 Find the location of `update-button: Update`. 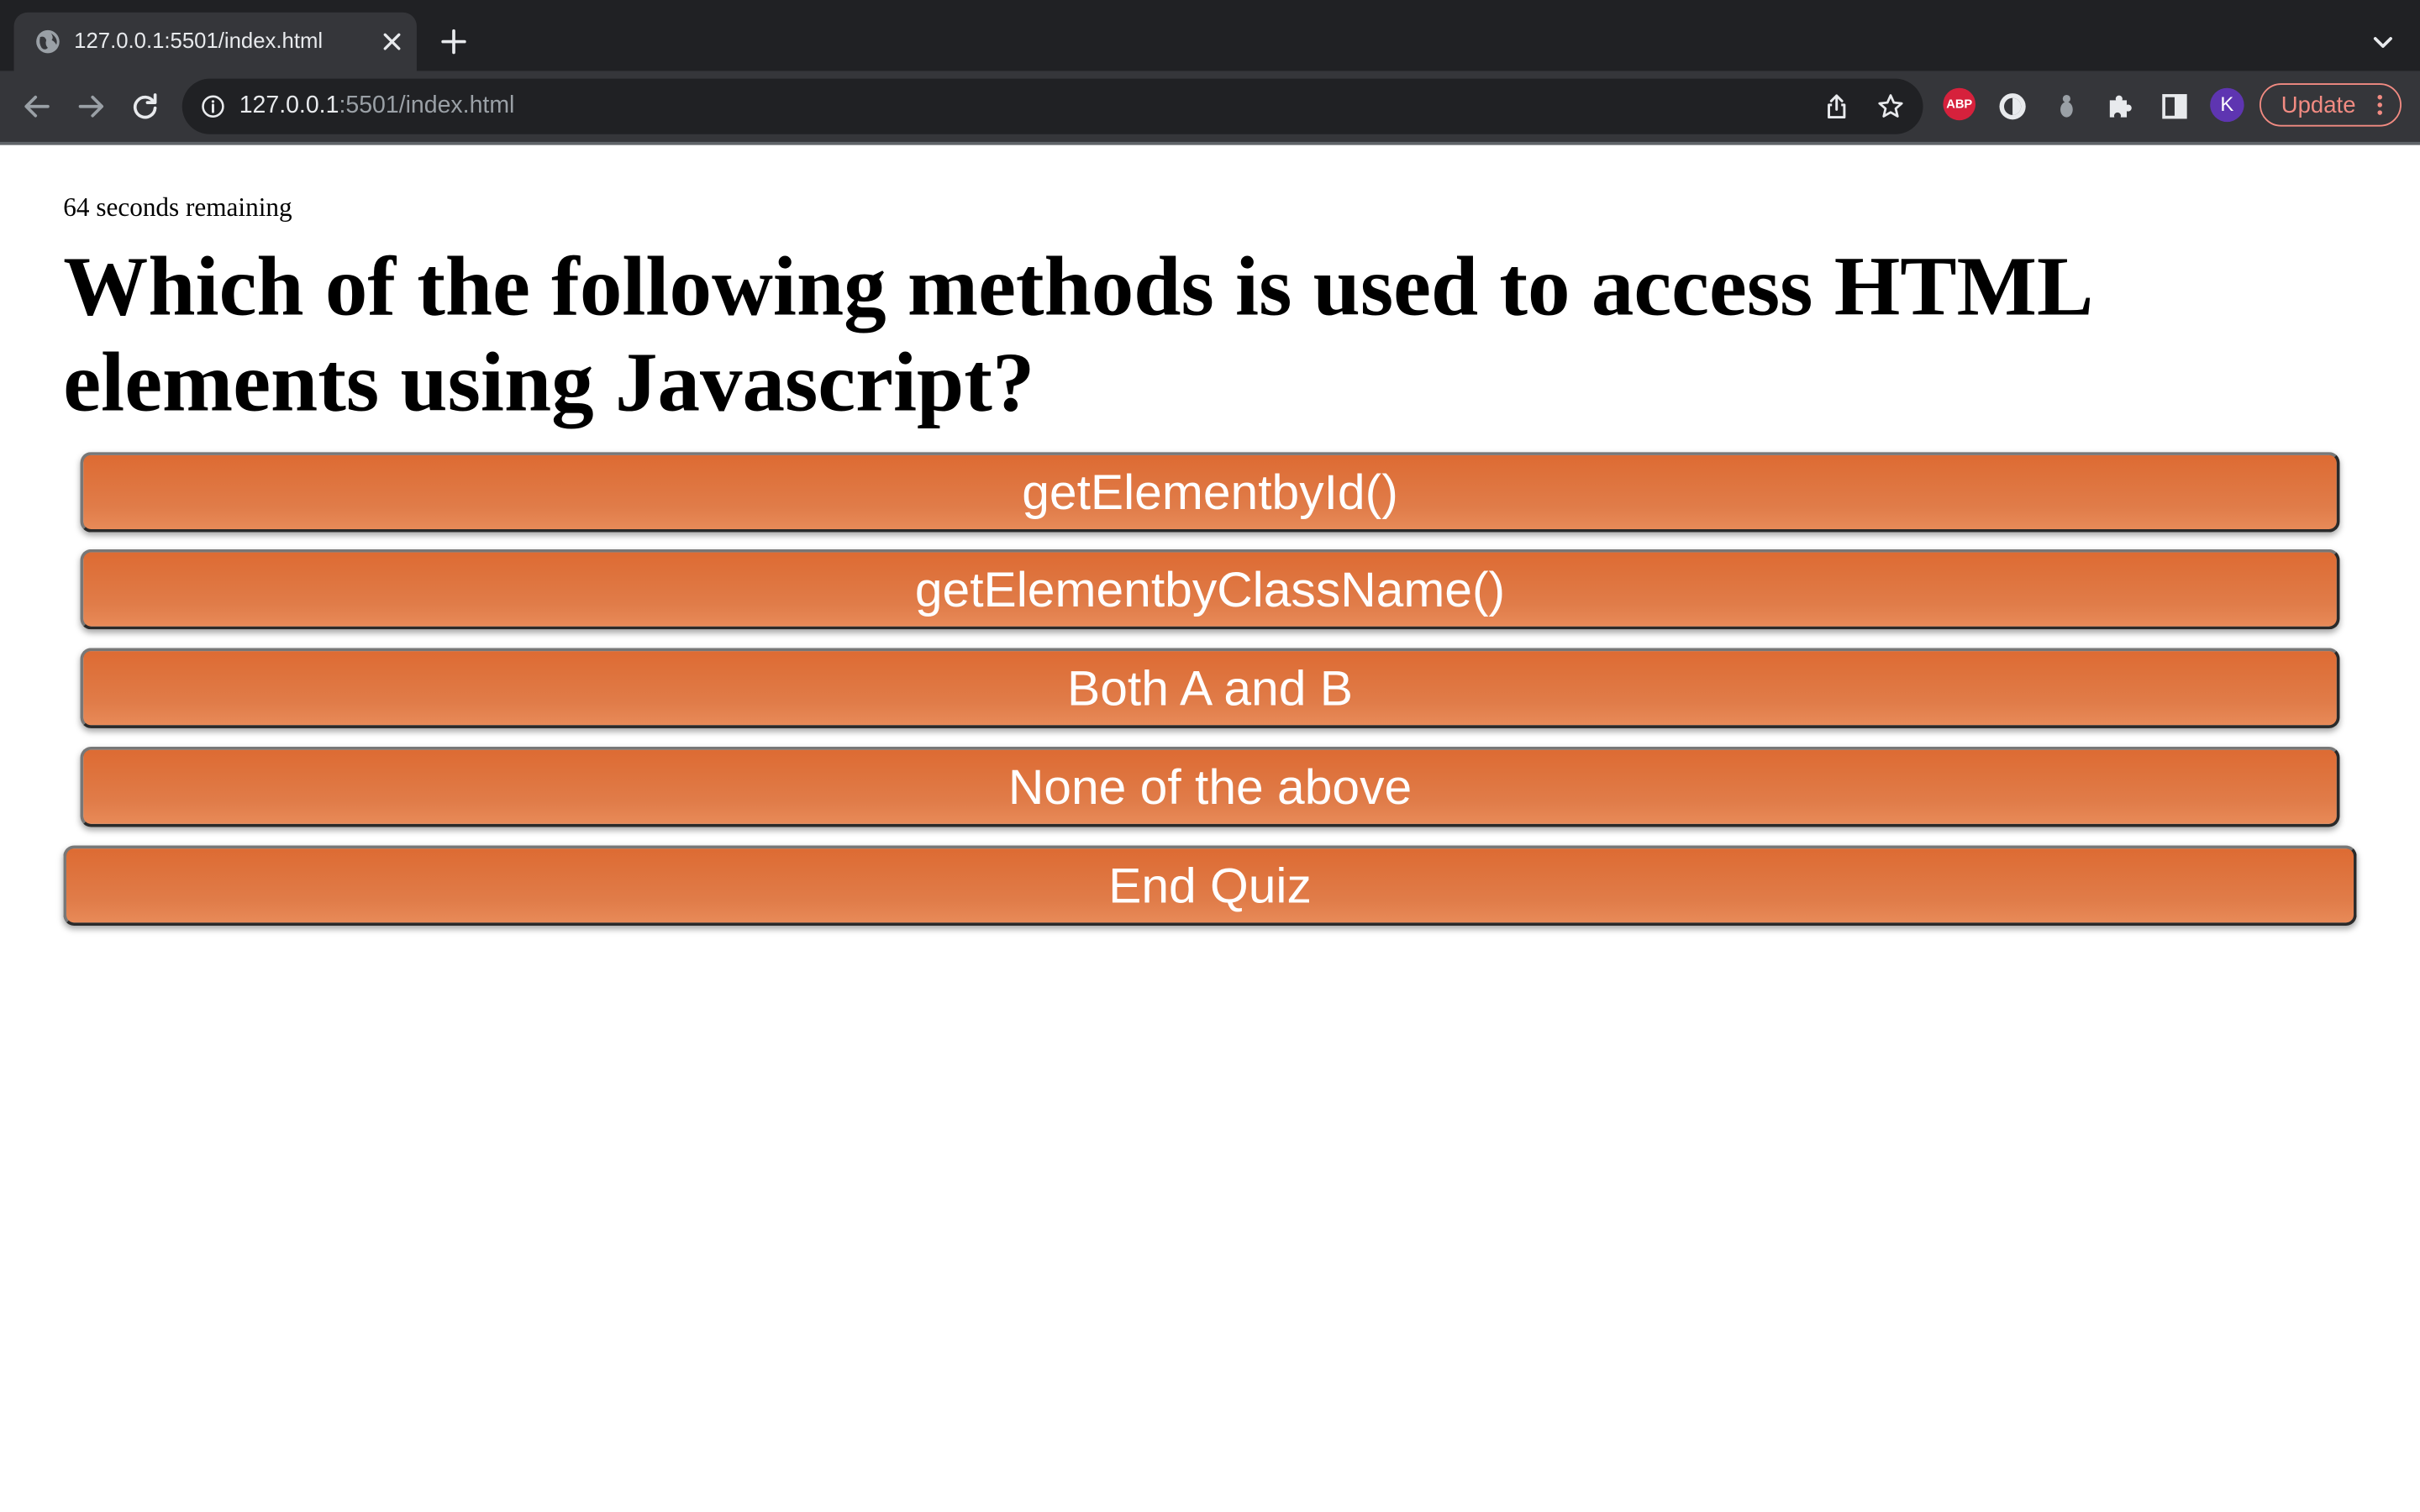

update-button: Update is located at coordinates (2330, 105).